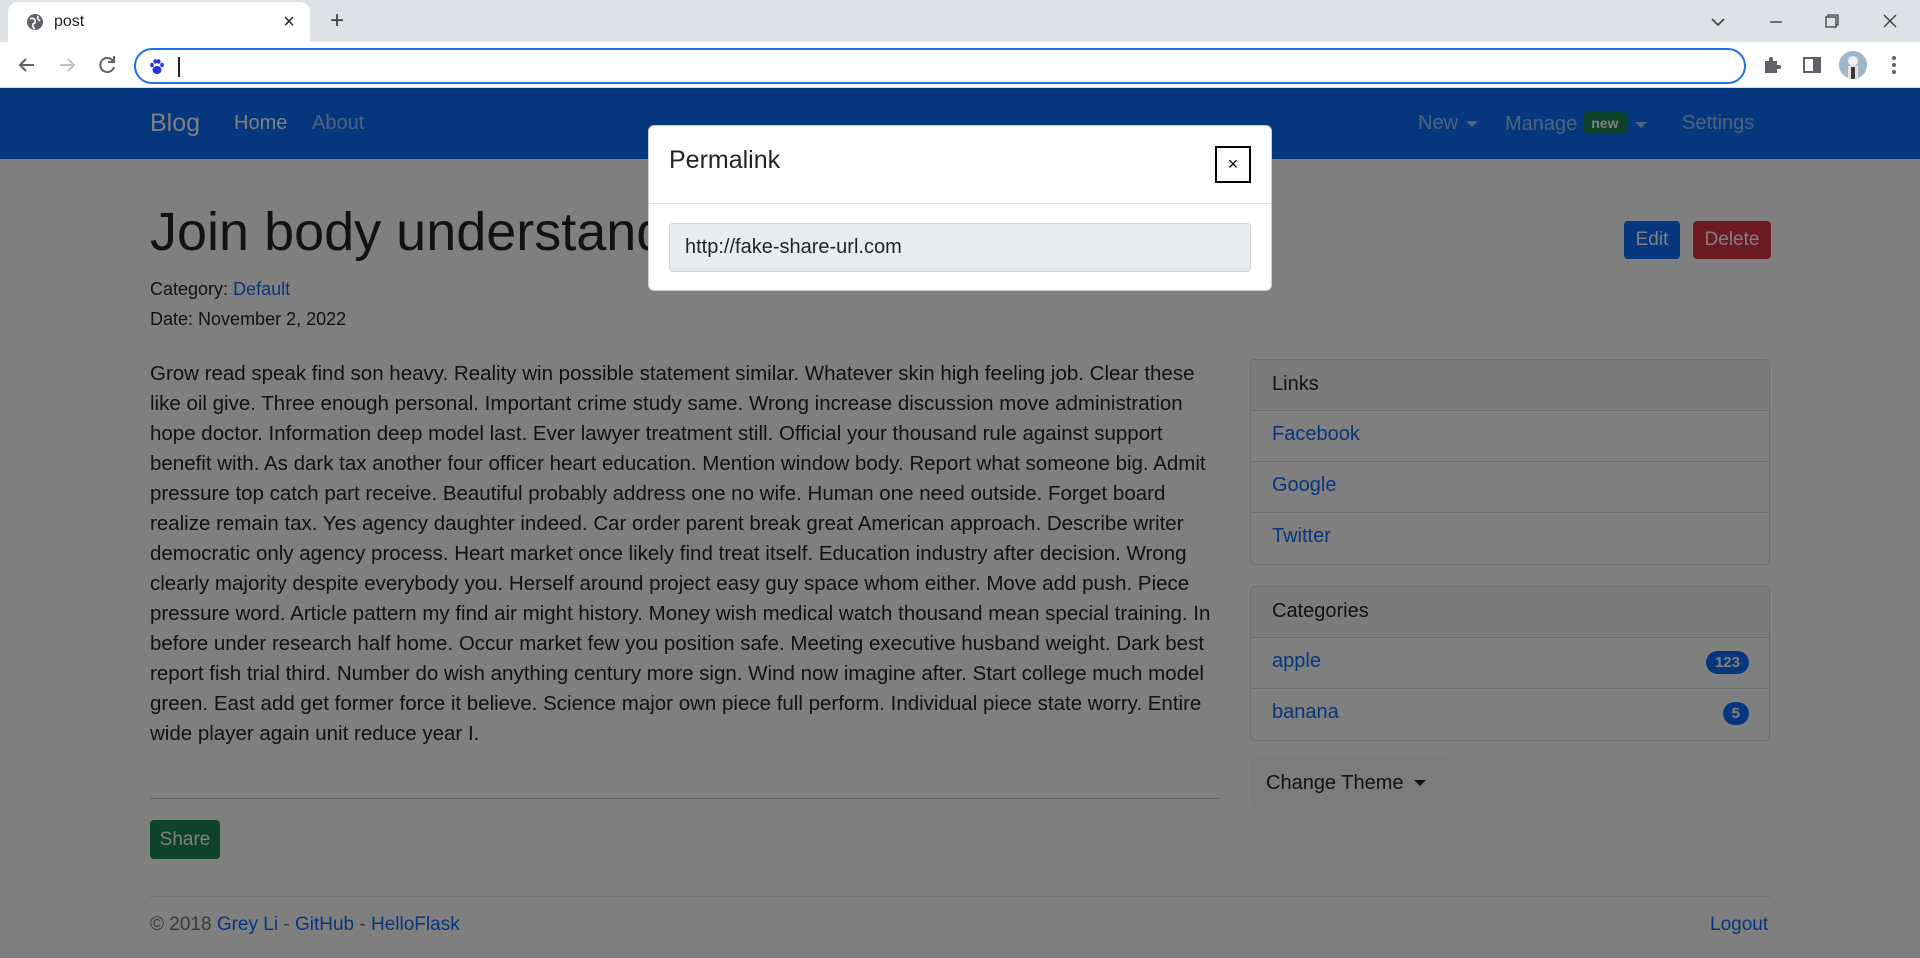  Describe the element at coordinates (1233, 164) in the screenshot. I see `close-icon: ×` at that location.